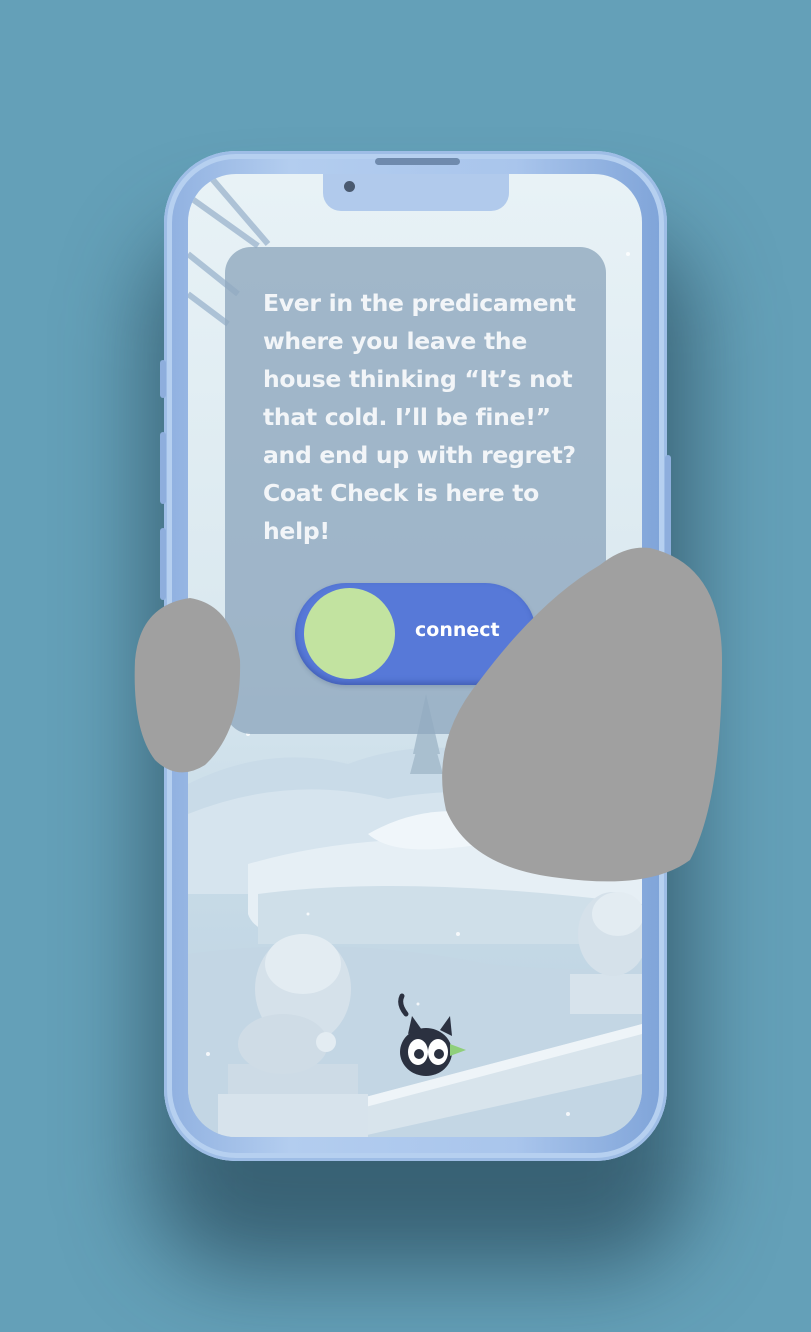  What do you see at coordinates (187, 685) in the screenshot?
I see `redaction-blob-left` at bounding box center [187, 685].